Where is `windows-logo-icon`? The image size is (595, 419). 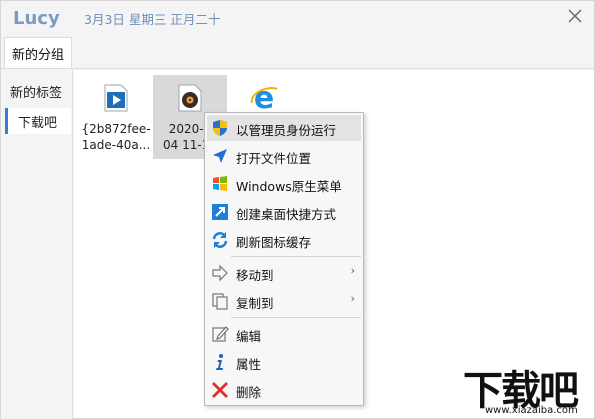 windows-logo-icon is located at coordinates (220, 183).